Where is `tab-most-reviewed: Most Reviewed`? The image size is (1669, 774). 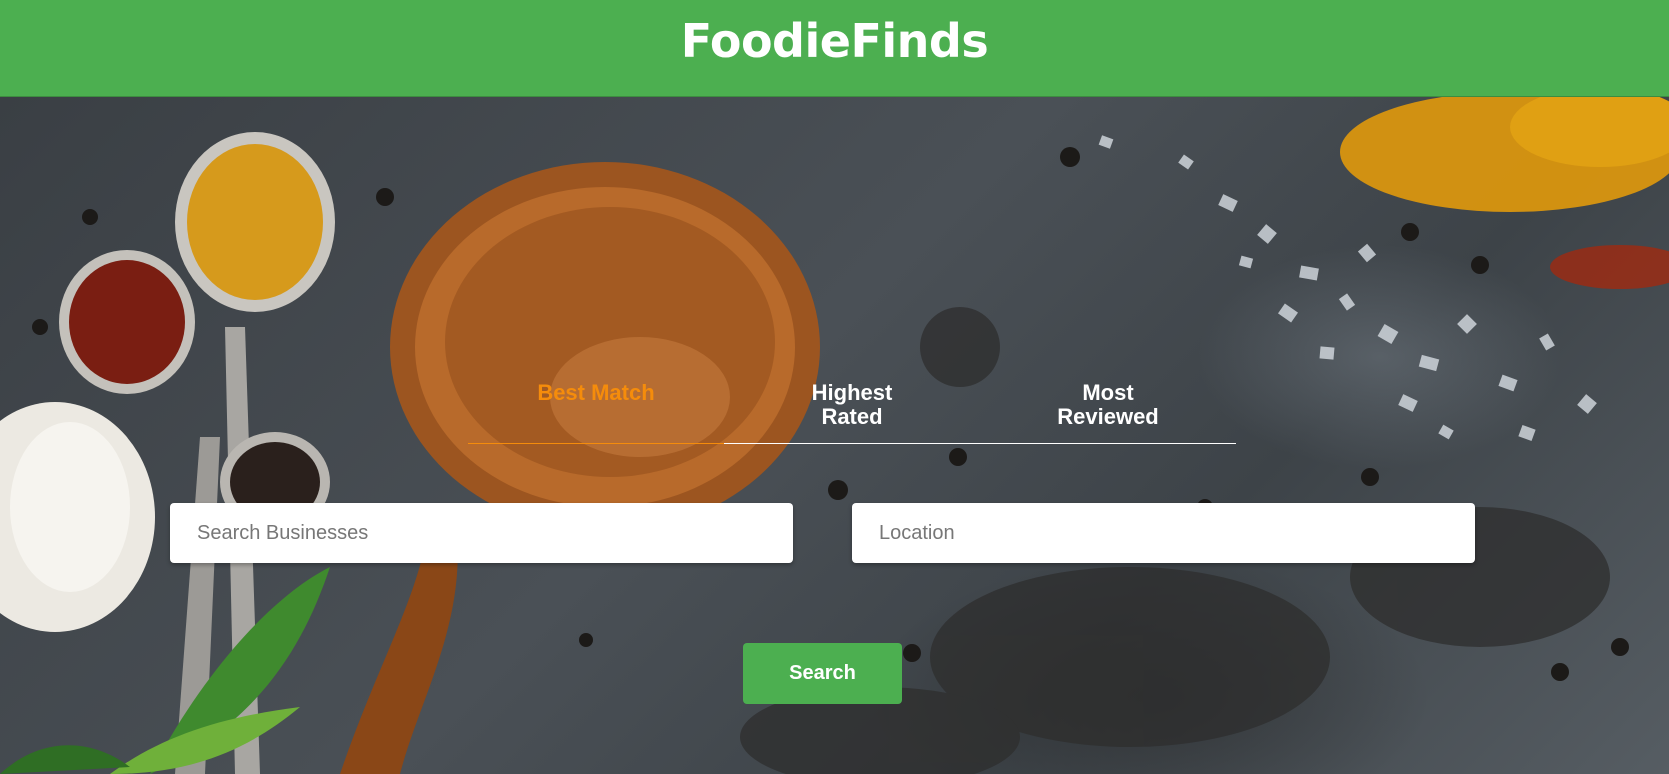
tab-most-reviewed: Most Reviewed is located at coordinates (1108, 364).